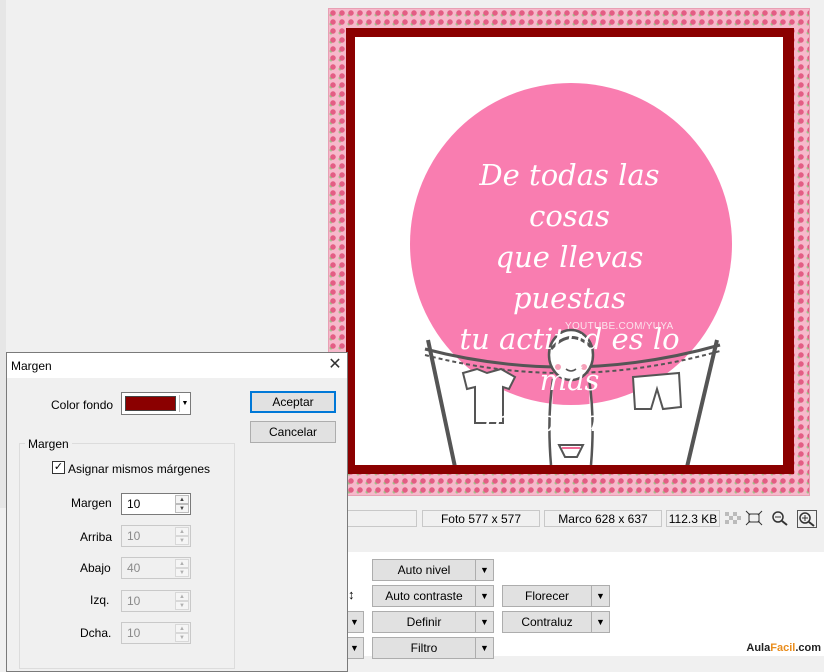 The height and width of the screenshot is (672, 824). Describe the element at coordinates (156, 536) in the screenshot. I see `top-input: 10 ▲ ▼` at that location.